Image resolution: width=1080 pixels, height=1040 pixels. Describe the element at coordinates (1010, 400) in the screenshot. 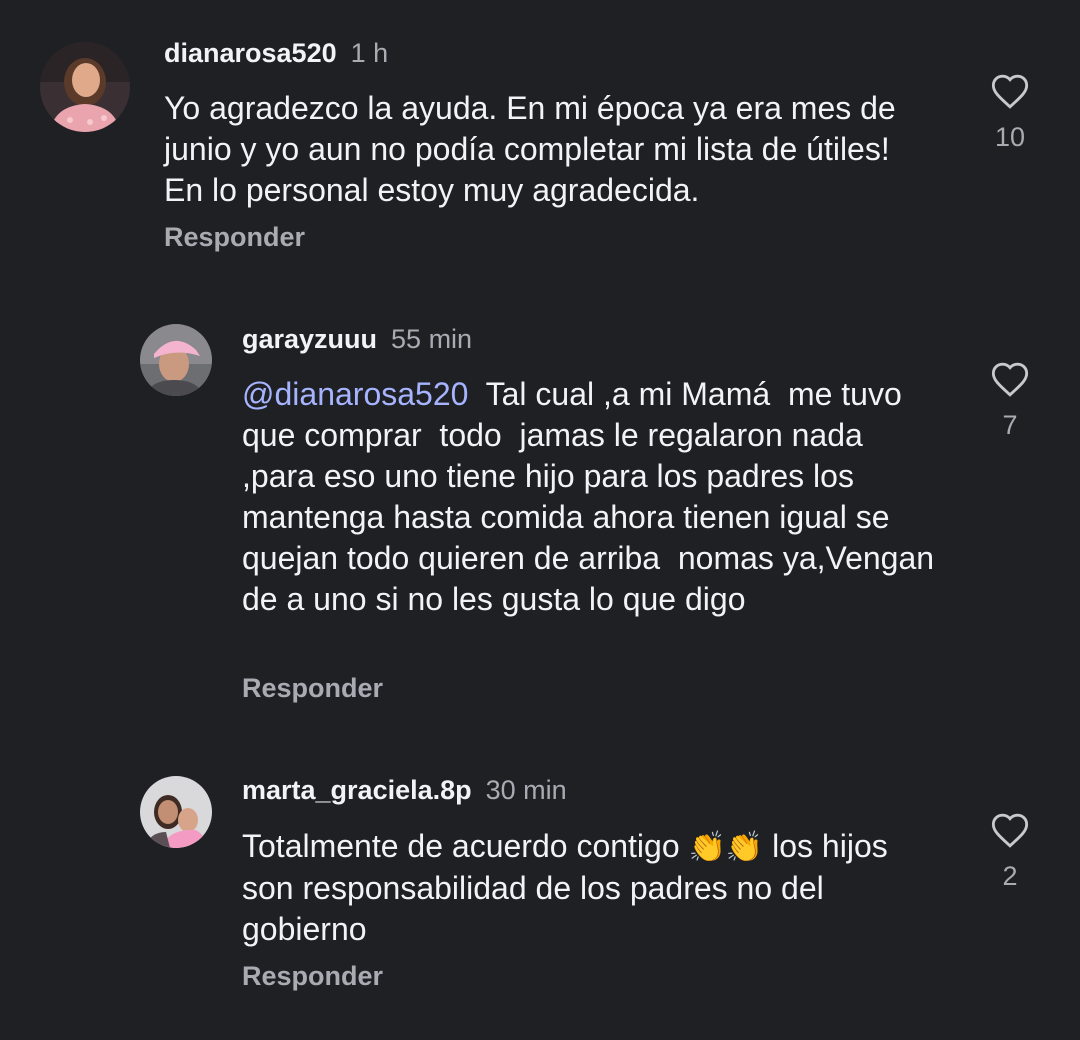

I see `like-button: 7` at that location.